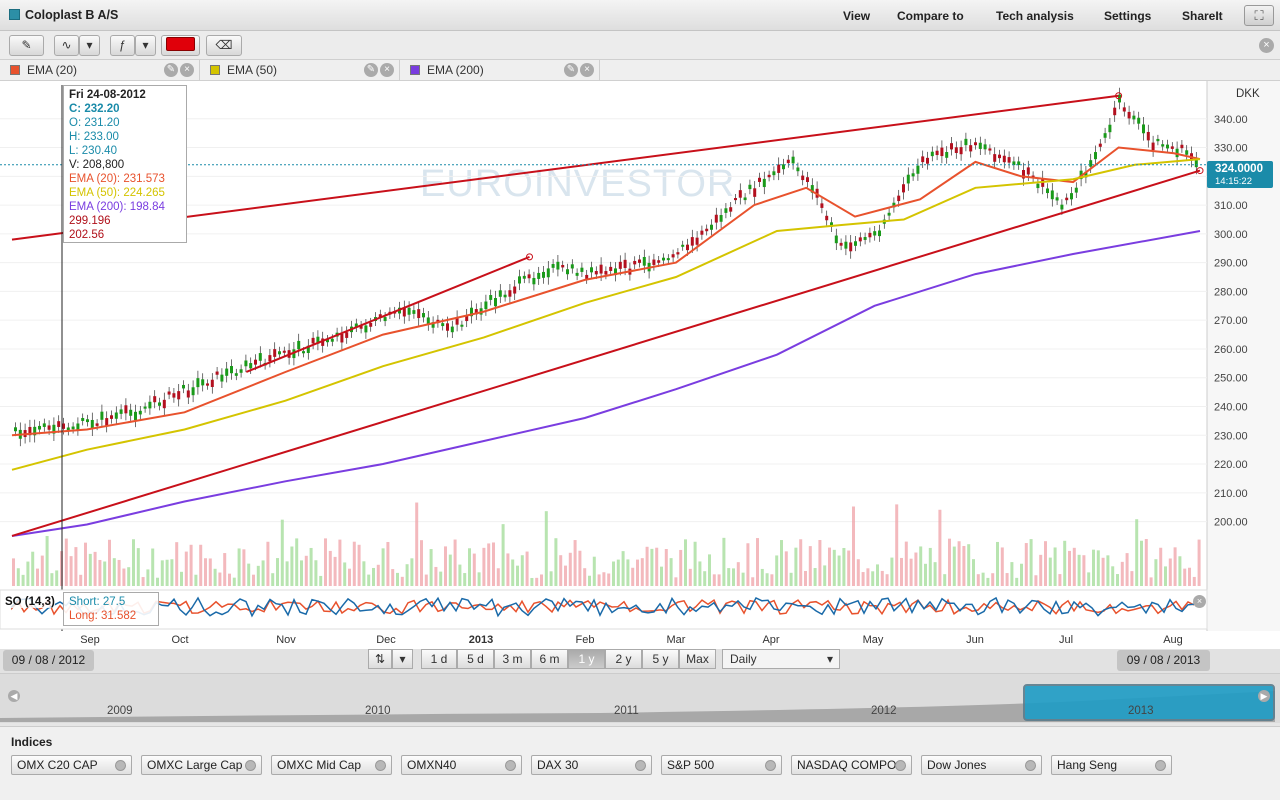  I want to click on index-label: NASDAQ COMPO, so click(847, 765).